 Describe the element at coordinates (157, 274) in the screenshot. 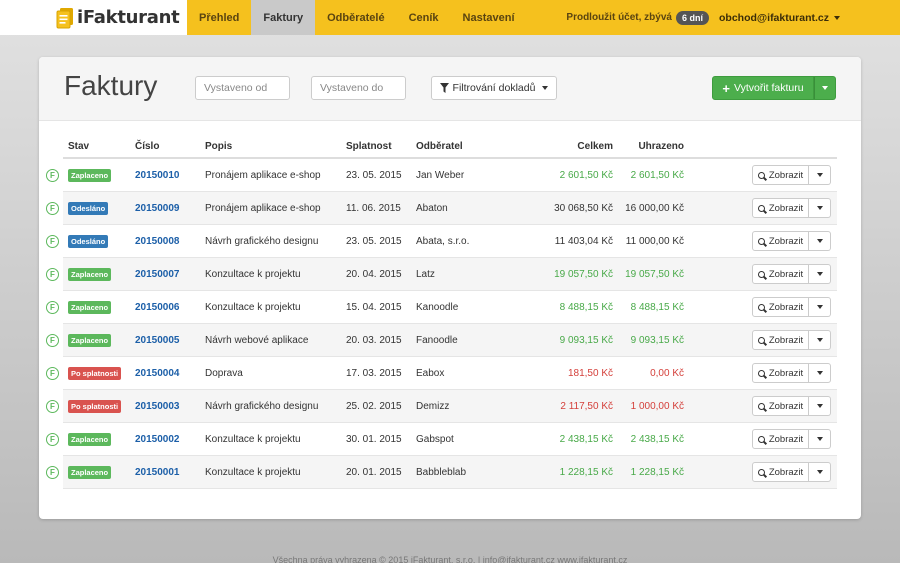

I see `invoice-number-link: 20150007` at that location.